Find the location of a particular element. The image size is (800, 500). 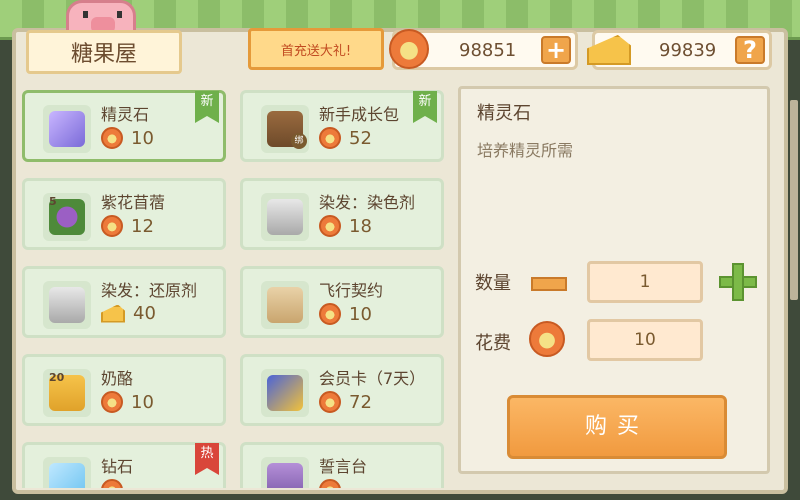

item-price-value: 72 is located at coordinates (360, 402).